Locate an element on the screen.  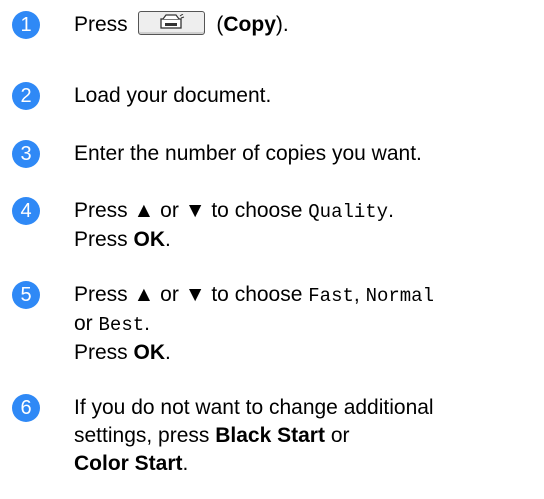
option-best: Best is located at coordinates (121, 325).